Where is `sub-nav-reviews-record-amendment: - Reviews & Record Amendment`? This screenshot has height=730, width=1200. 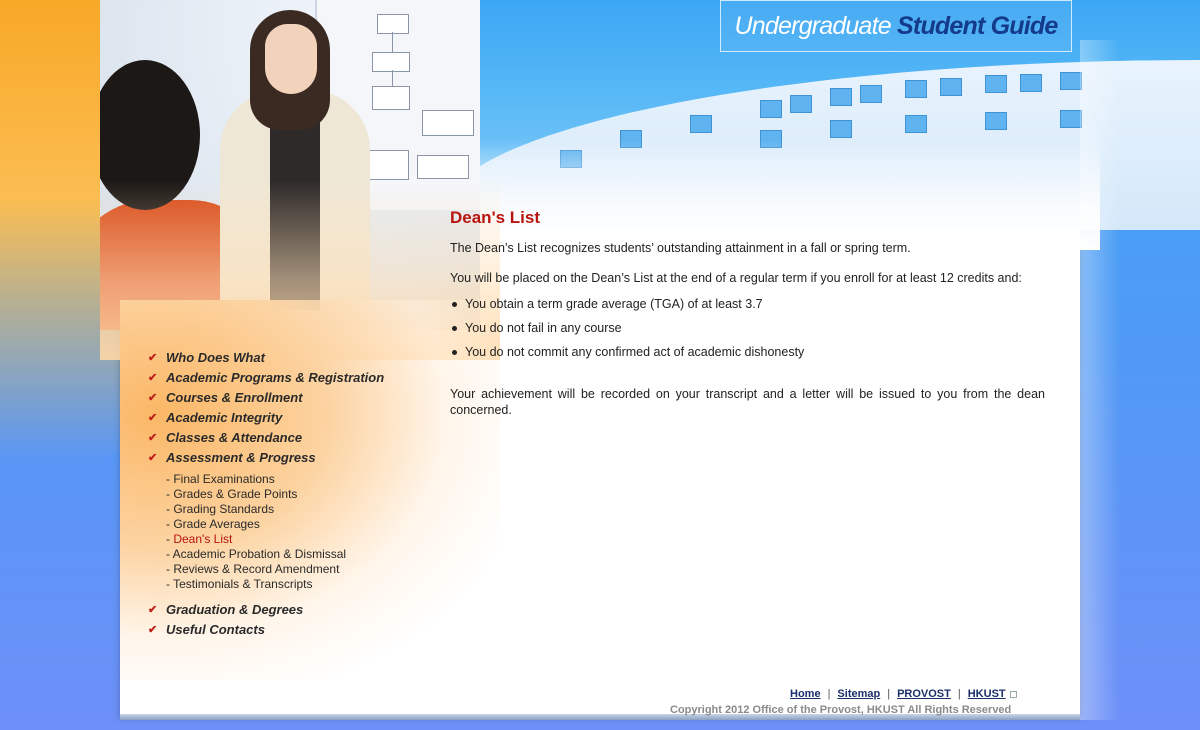
sub-nav-reviews-record-amendment: - Reviews & Record Amendment is located at coordinates (307, 569).